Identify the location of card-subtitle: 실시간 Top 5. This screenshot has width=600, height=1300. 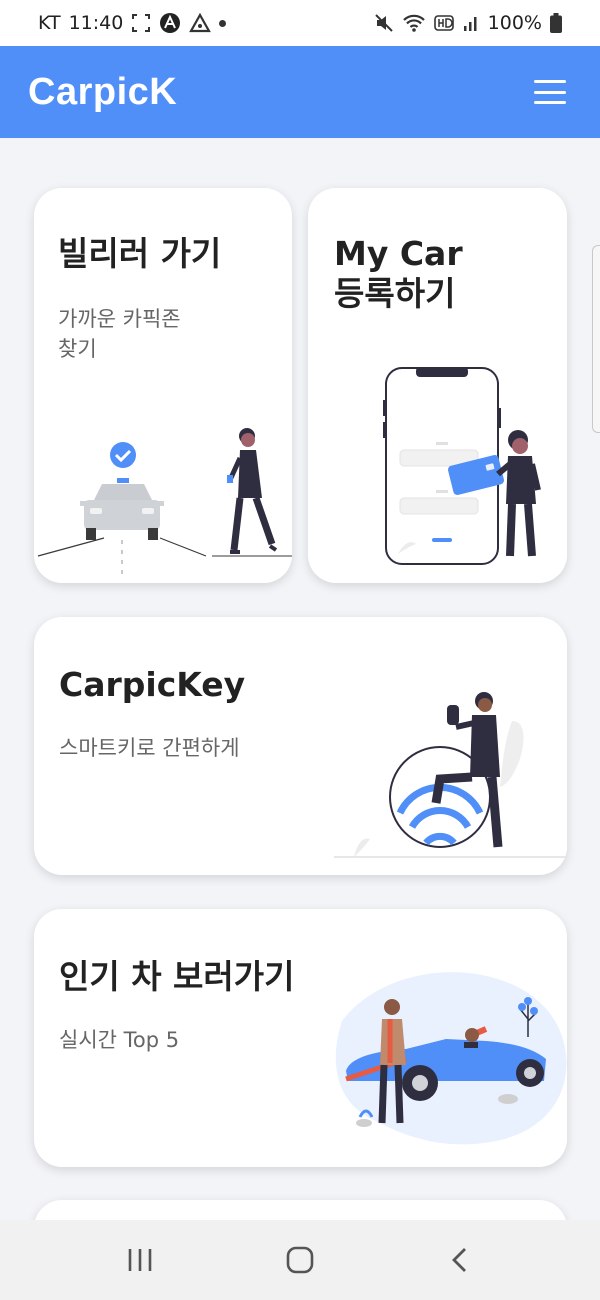
(119, 1040).